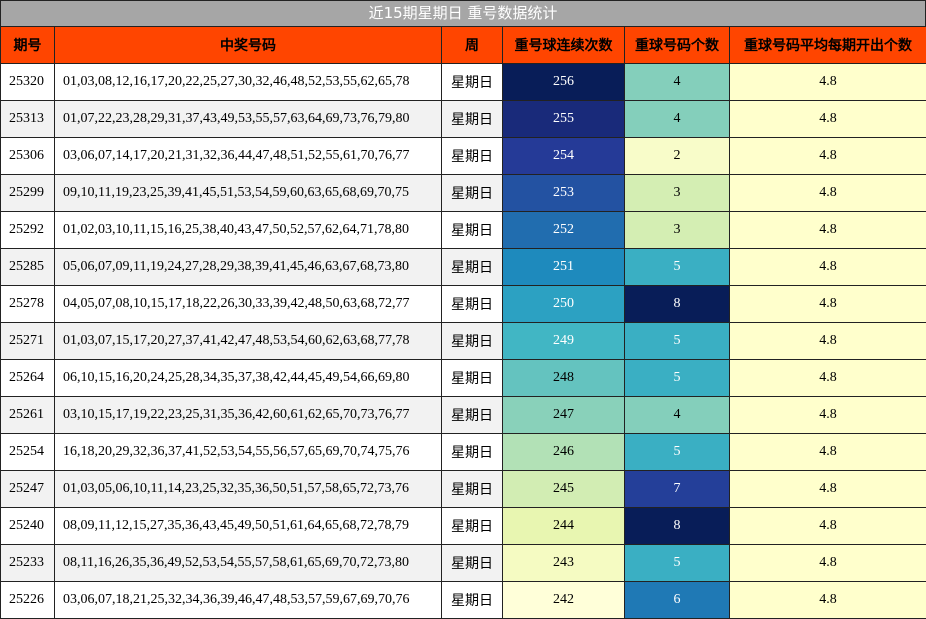 The height and width of the screenshot is (619, 926). What do you see at coordinates (563, 341) in the screenshot?
I see `cell-streak: 249` at bounding box center [563, 341].